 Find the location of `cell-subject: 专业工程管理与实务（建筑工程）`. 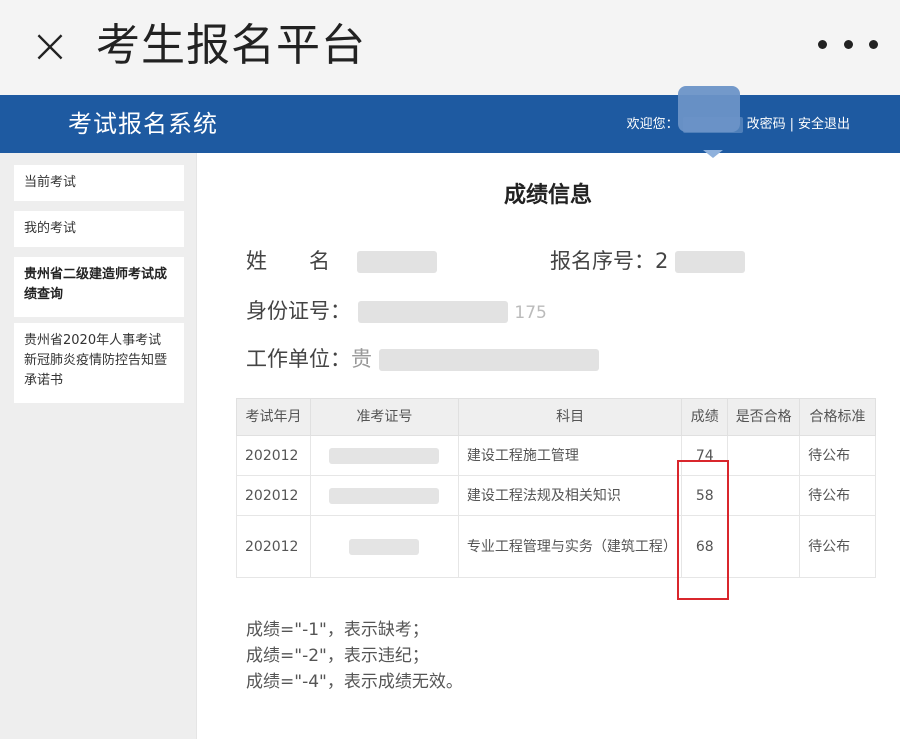

cell-subject: 专业工程管理与实务（建筑工程） is located at coordinates (570, 546).